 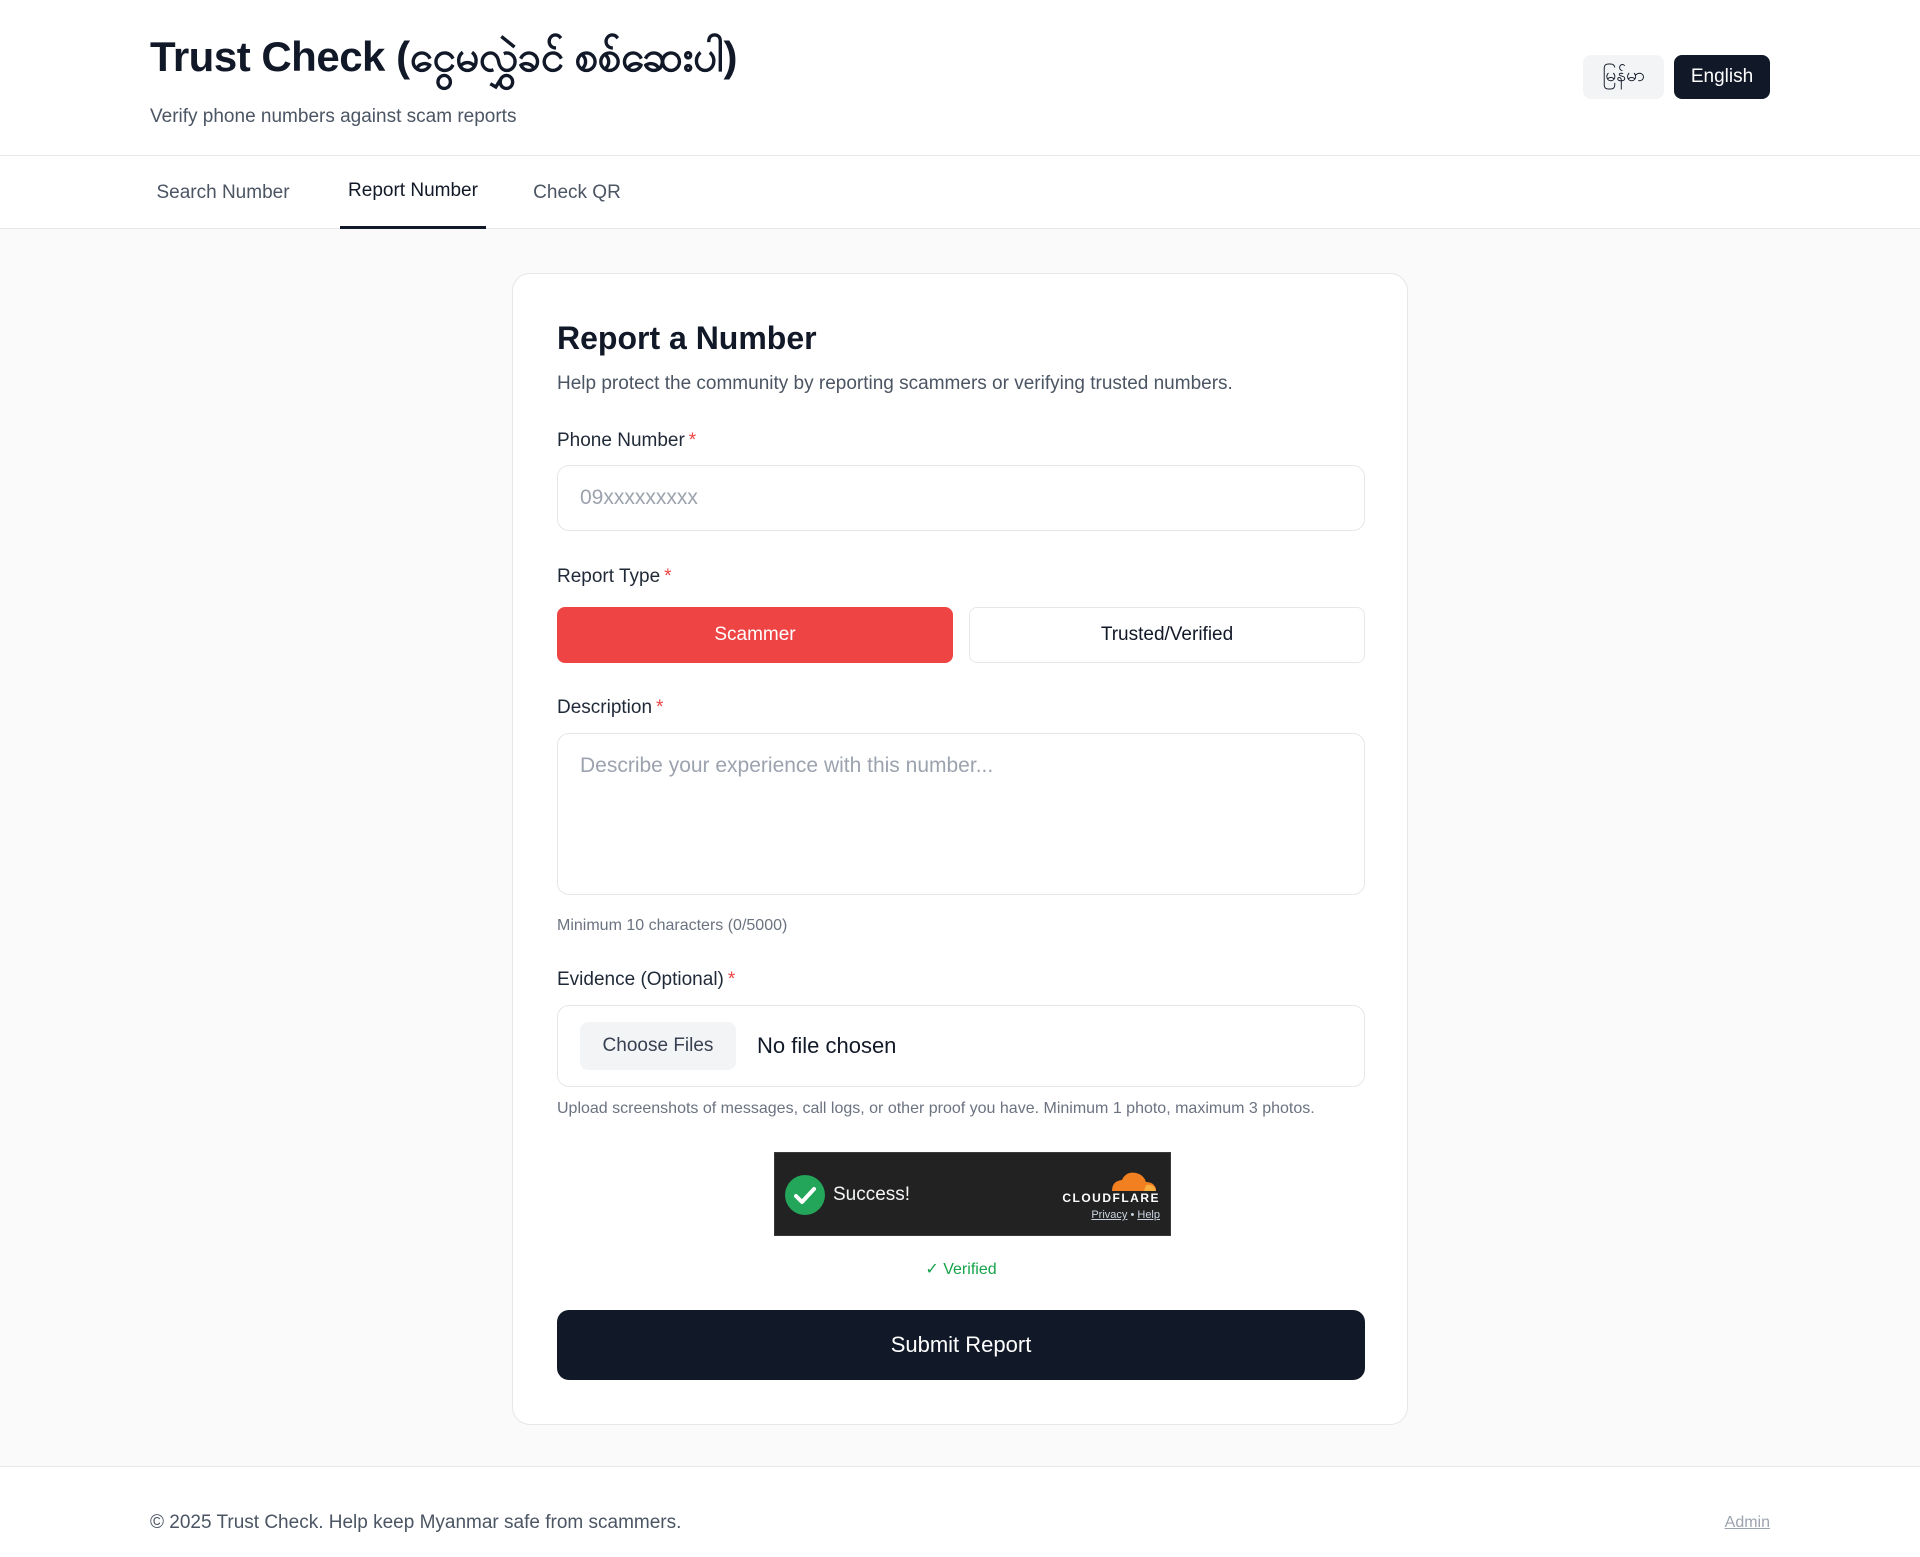 What do you see at coordinates (577, 192) in the screenshot?
I see `tab-check-qr: Check QR` at bounding box center [577, 192].